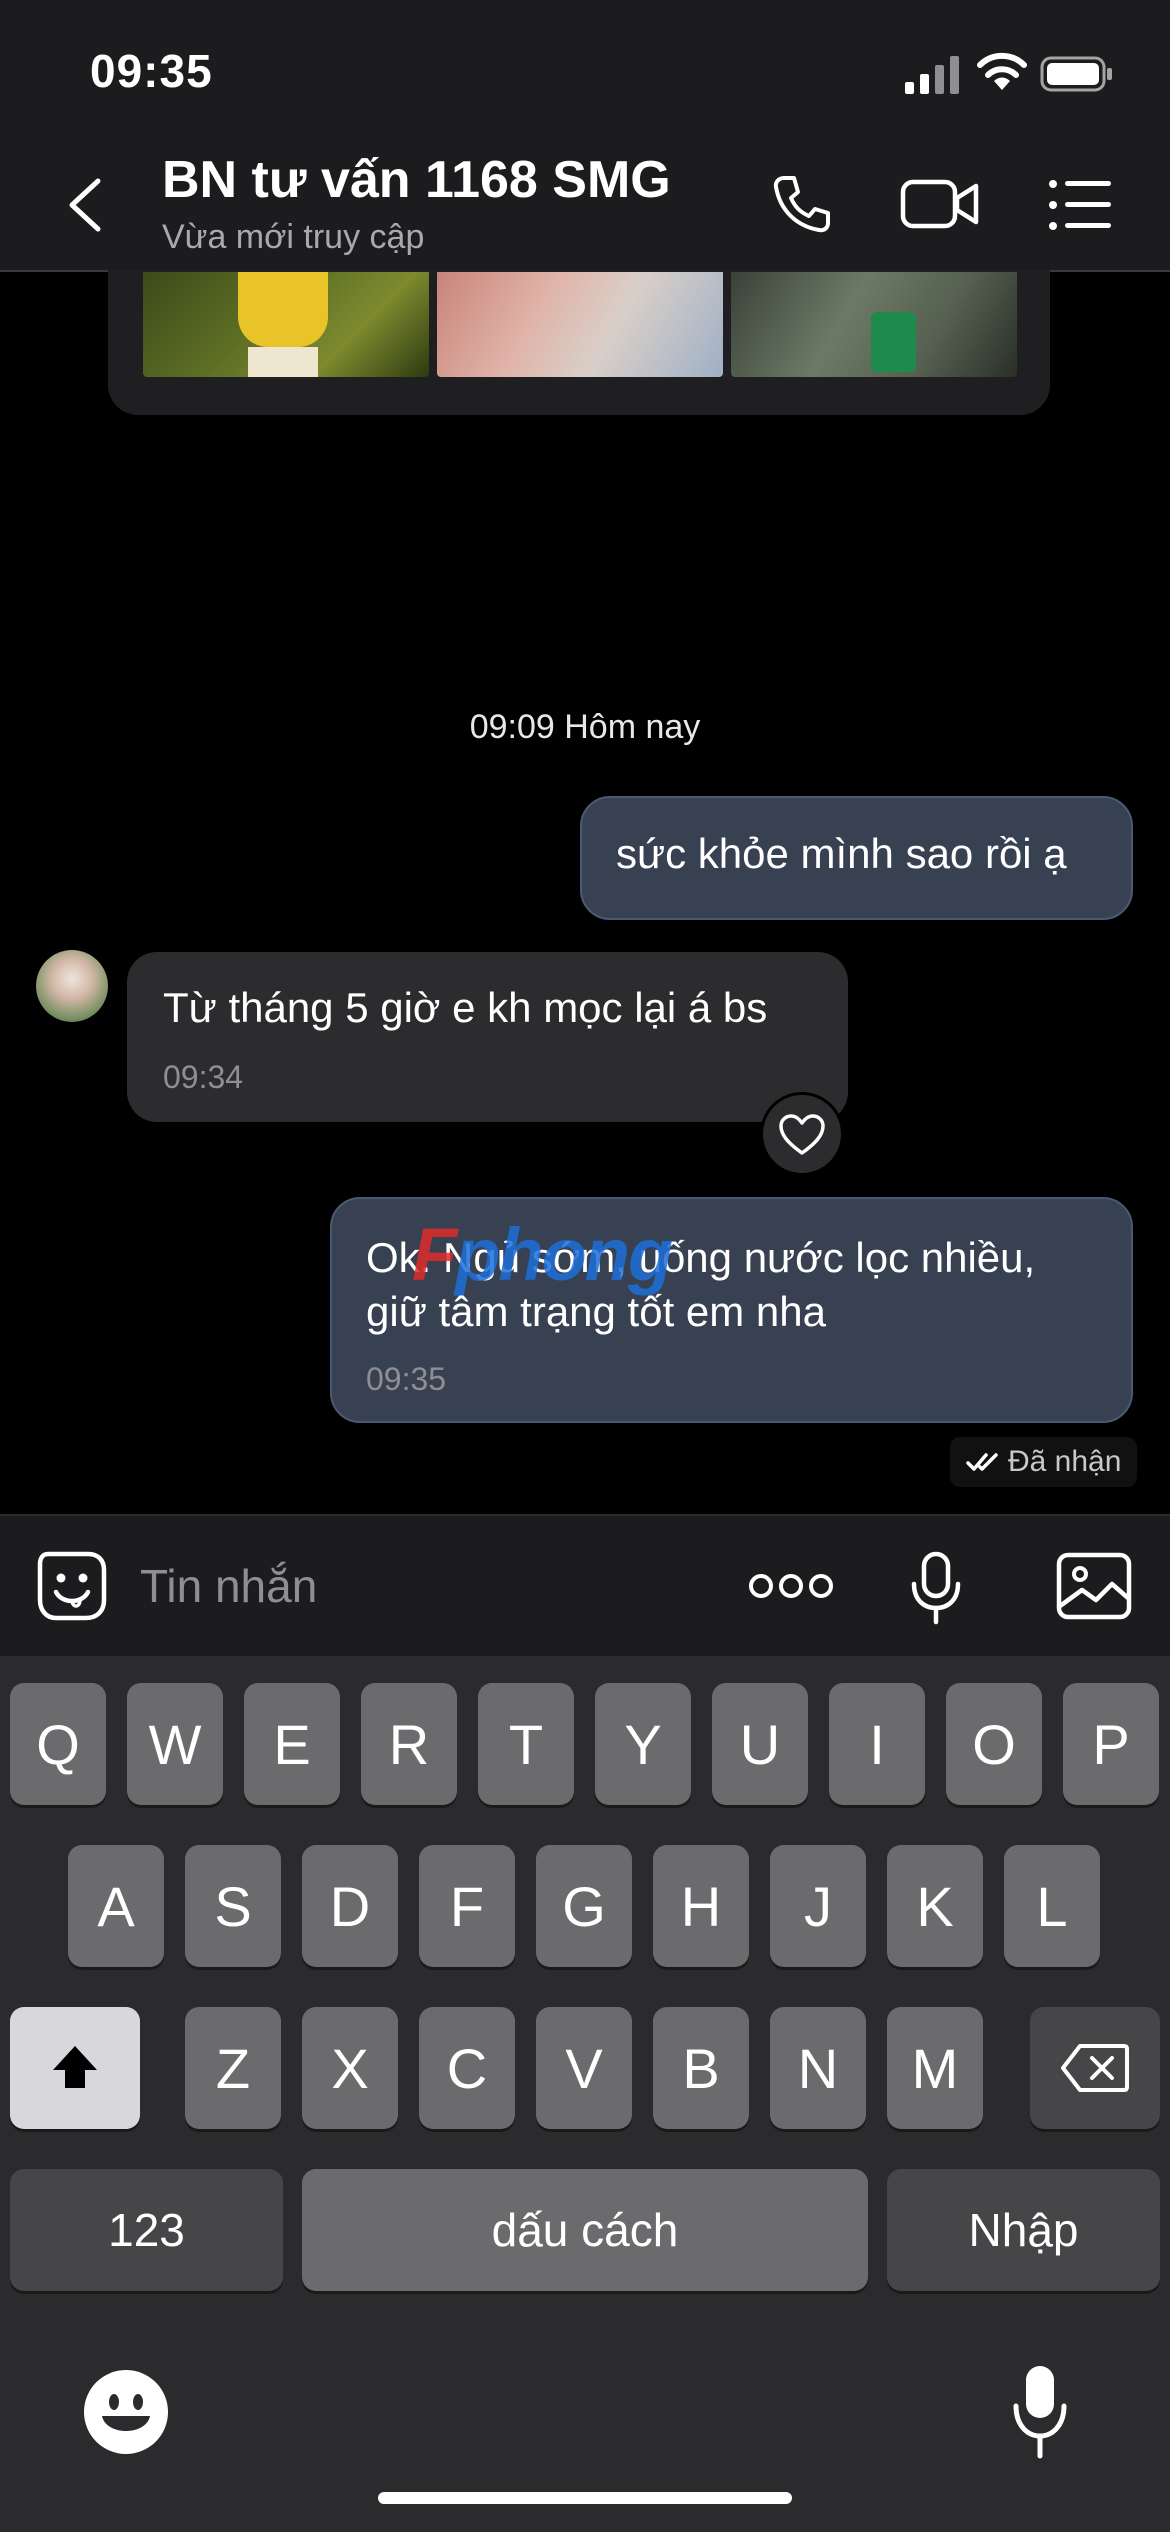 This screenshot has height=2532, width=1170. I want to click on video-call-icon, so click(940, 204).